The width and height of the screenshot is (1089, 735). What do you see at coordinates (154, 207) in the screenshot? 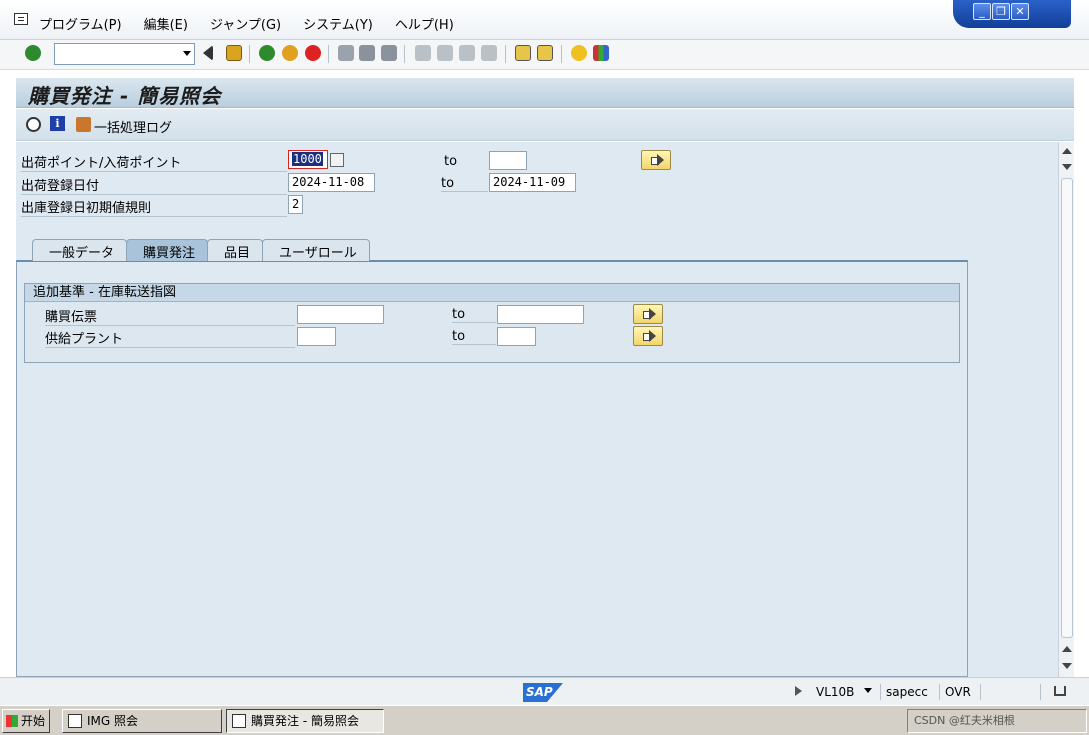
I see `date-rule-label: 出庫登録日初期値規則` at bounding box center [154, 207].